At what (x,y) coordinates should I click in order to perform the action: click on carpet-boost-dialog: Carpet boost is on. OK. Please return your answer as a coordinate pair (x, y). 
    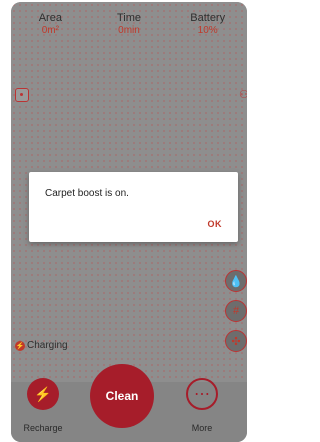
    Looking at the image, I should click on (133, 207).